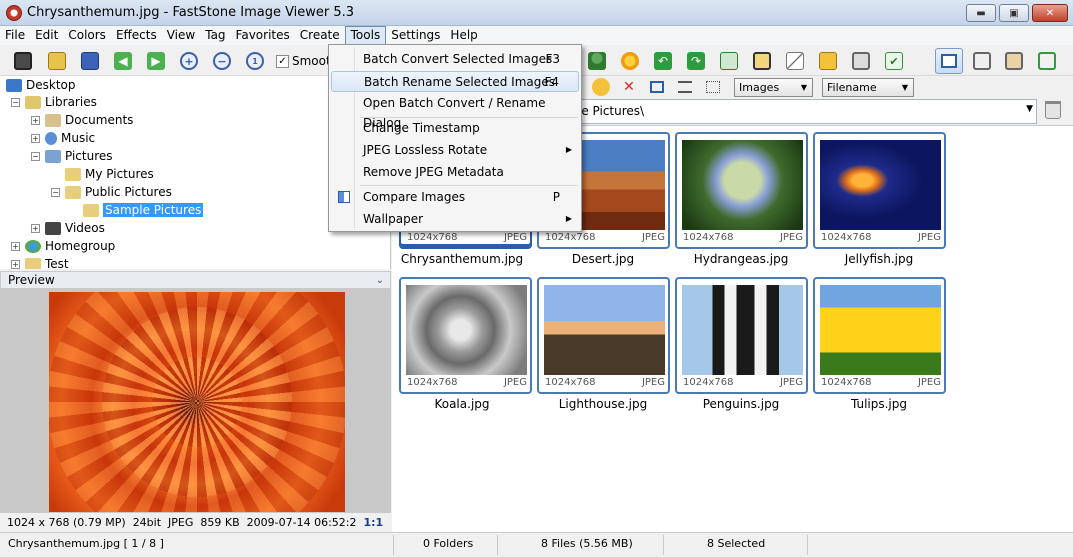  What do you see at coordinates (222, 61) in the screenshot?
I see `zoom-out-icon: −` at bounding box center [222, 61].